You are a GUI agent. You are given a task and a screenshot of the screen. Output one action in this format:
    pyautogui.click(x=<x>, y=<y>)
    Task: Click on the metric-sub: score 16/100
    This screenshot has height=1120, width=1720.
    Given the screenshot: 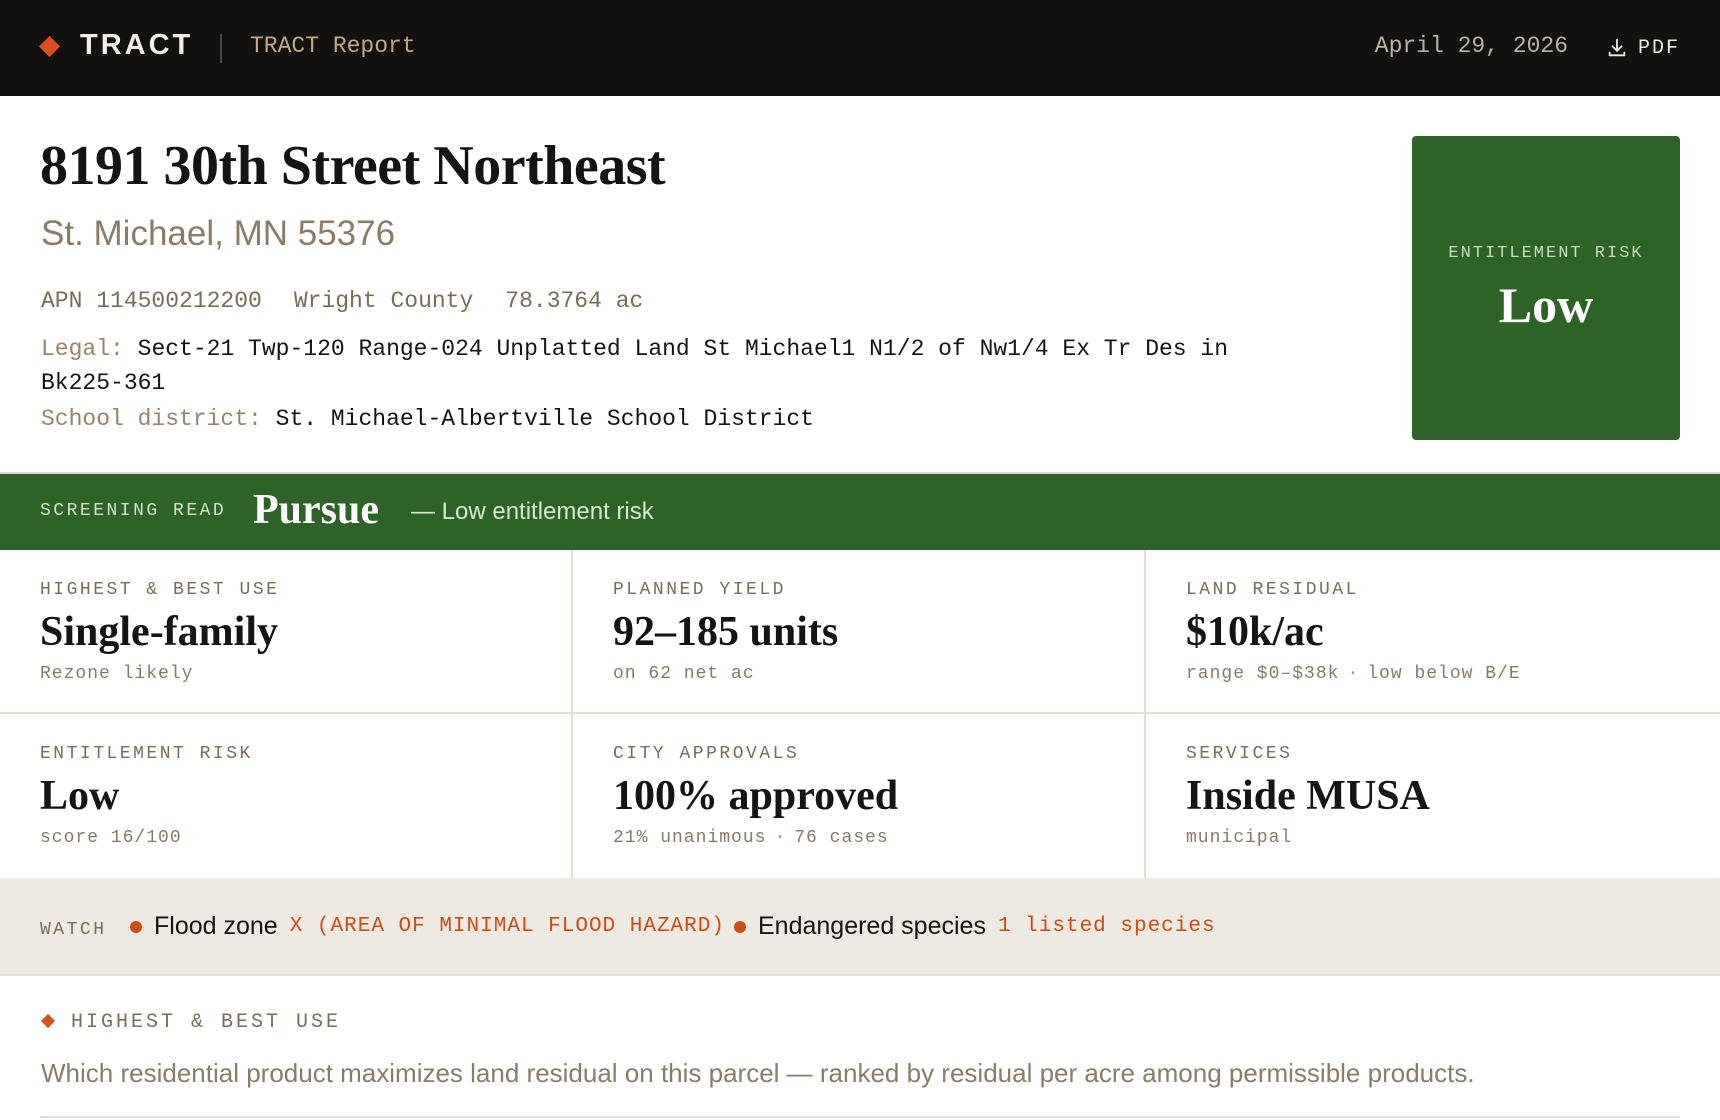 What is the action you would take?
    pyautogui.click(x=111, y=838)
    